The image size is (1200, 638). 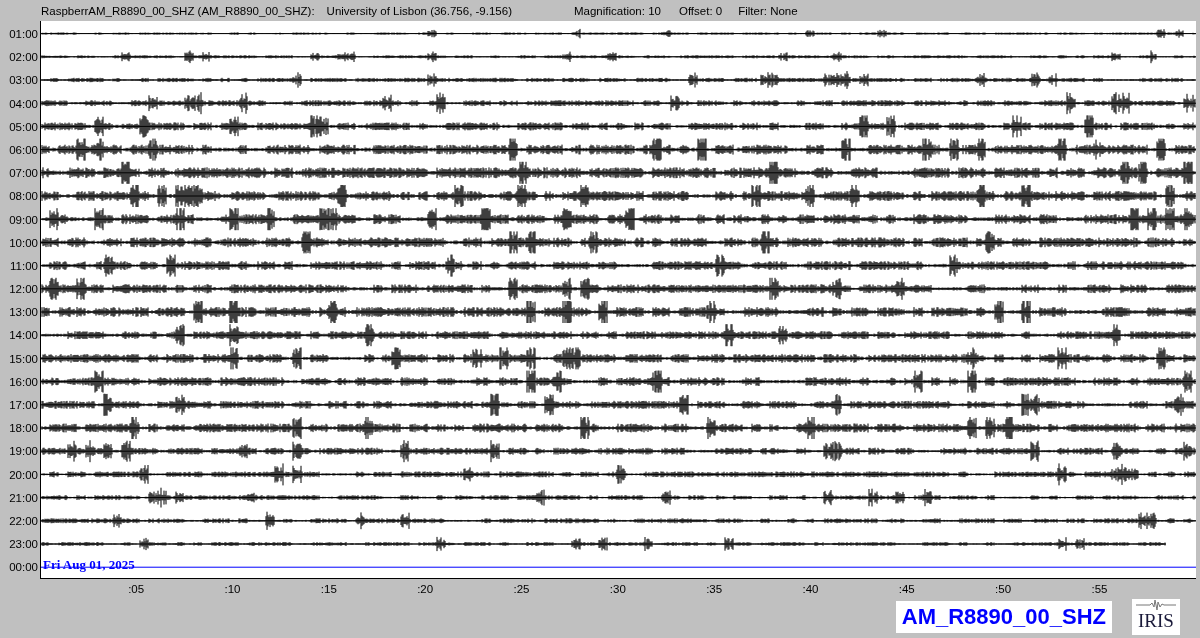 I want to click on location-text: University of Lisbon (36.756, -9.156), so click(x=419, y=10).